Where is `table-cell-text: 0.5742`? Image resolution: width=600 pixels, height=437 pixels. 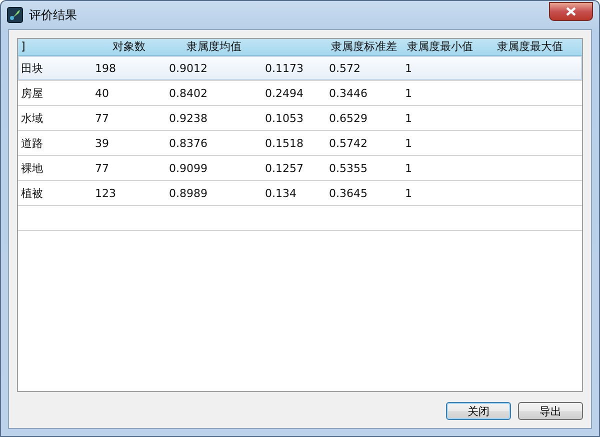
table-cell-text: 0.5742 is located at coordinates (348, 143).